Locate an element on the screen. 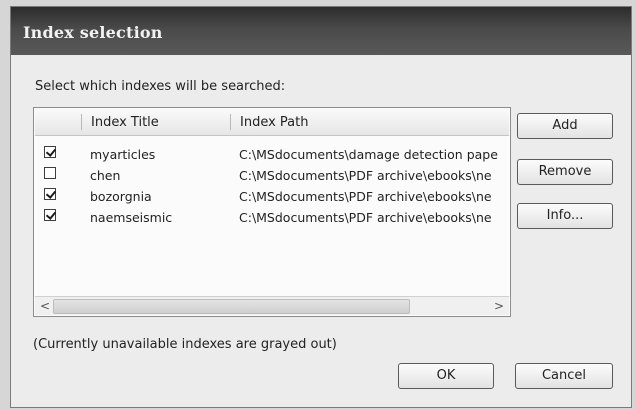  scroll-right-arrow-icon: > is located at coordinates (499, 306).